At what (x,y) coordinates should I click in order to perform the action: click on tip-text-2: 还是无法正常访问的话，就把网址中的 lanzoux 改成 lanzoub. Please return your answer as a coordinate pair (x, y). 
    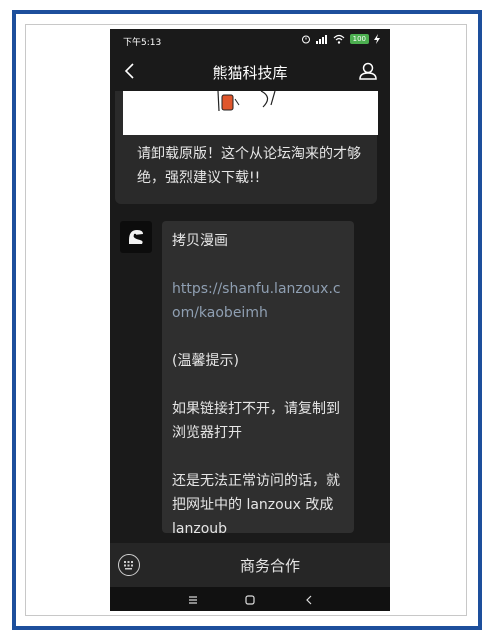
    Looking at the image, I should click on (256, 505).